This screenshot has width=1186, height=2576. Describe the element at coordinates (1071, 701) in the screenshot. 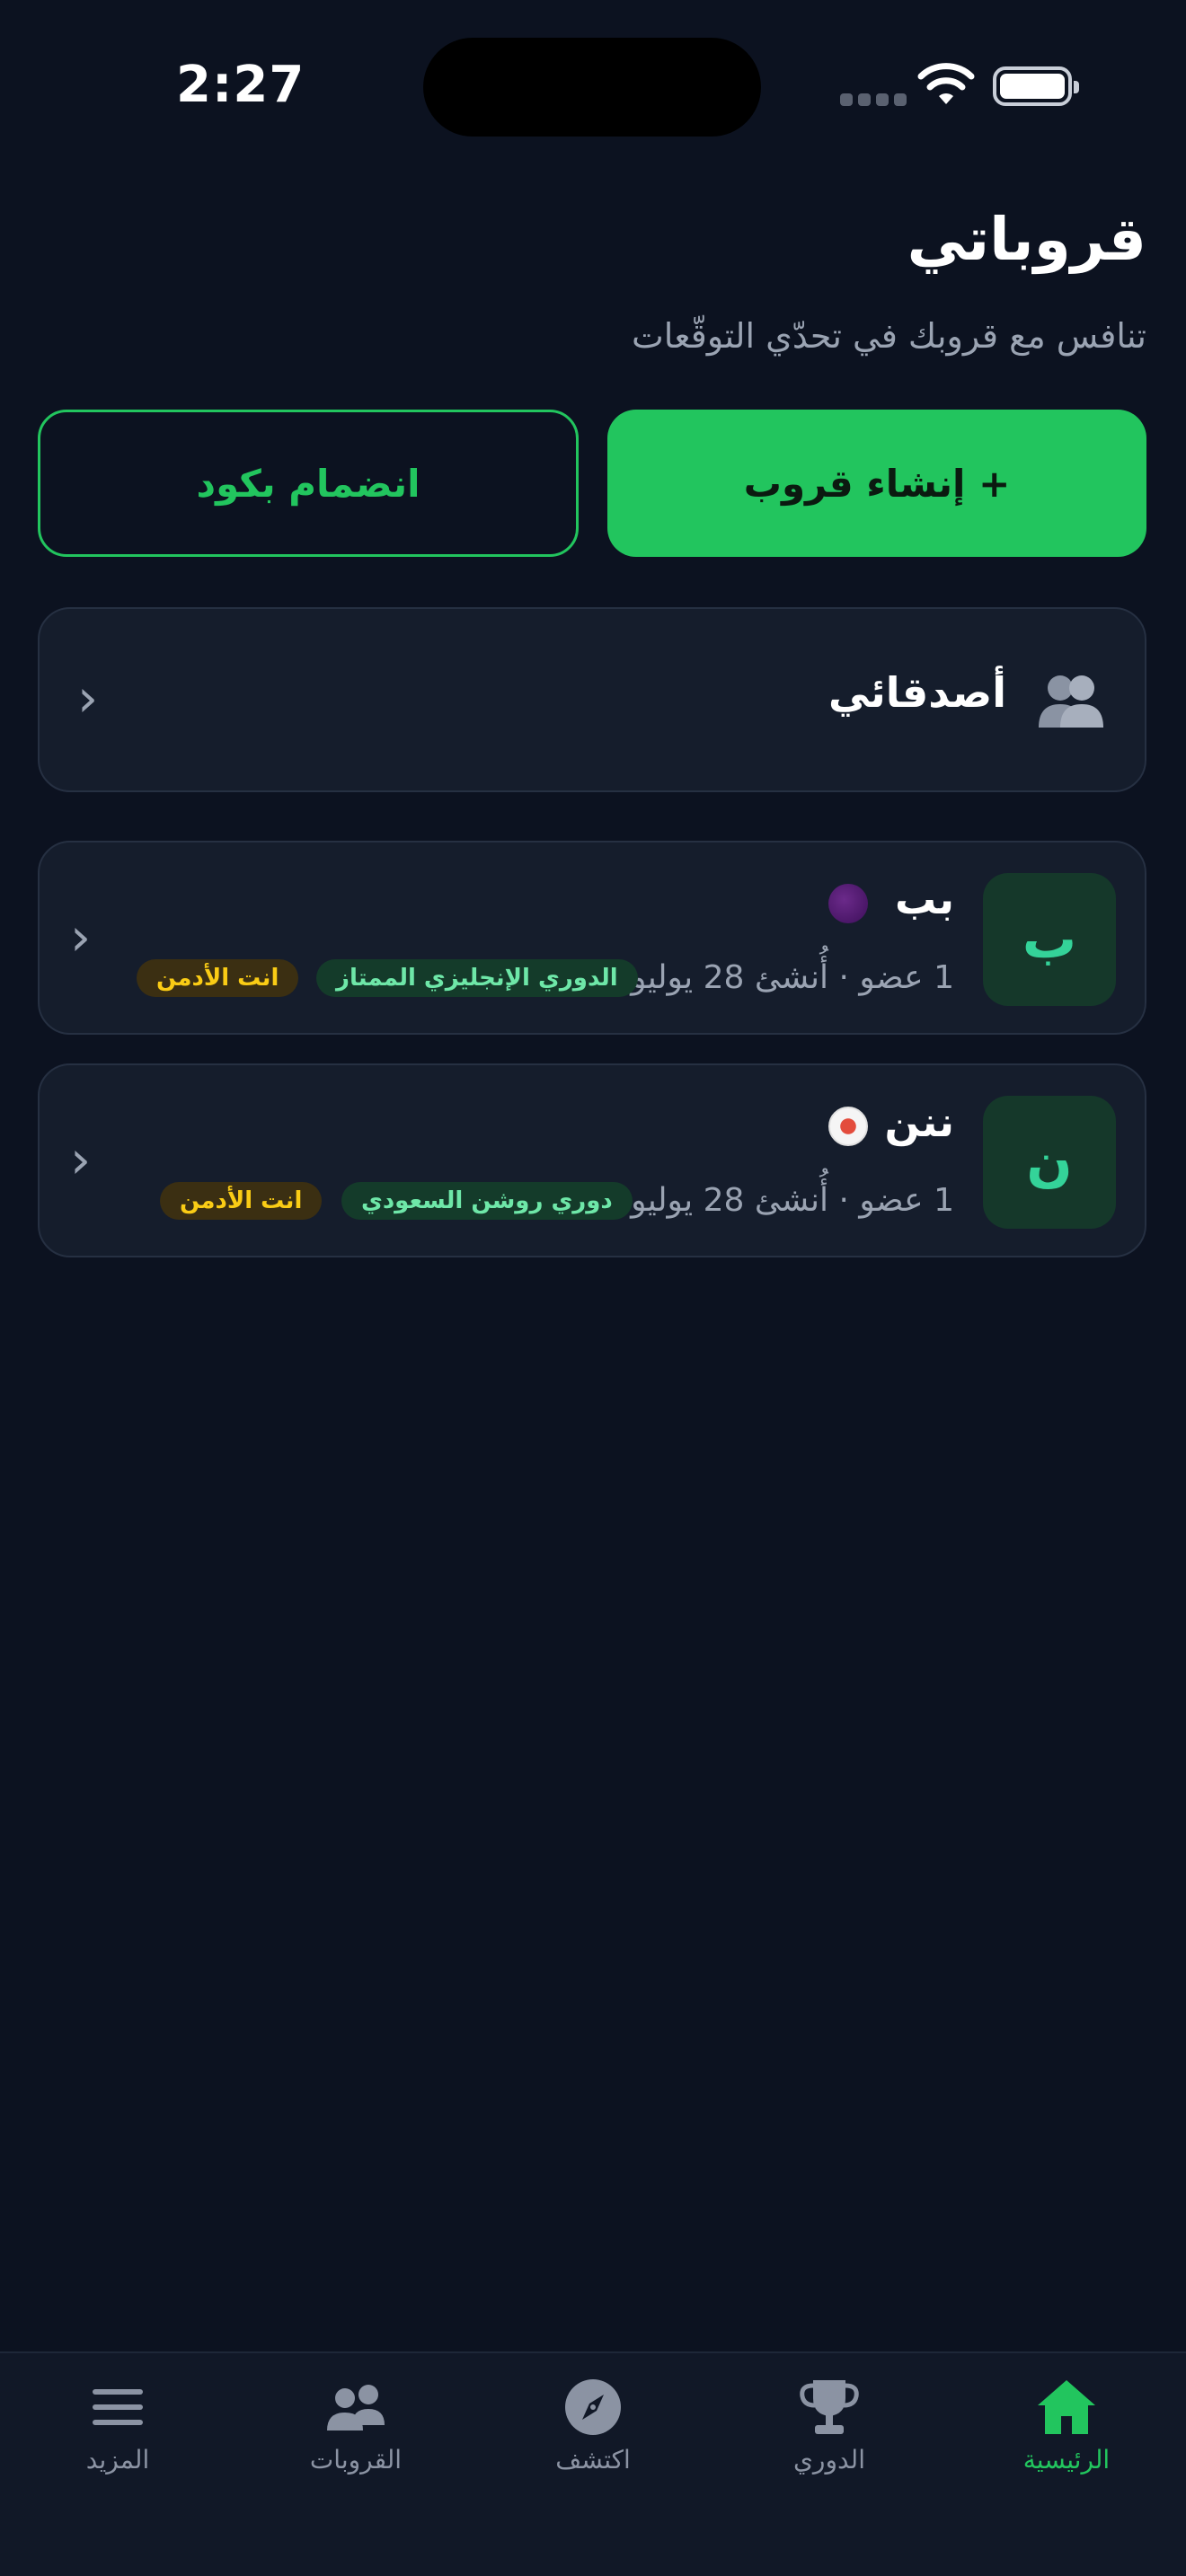

I see `friends-icon` at that location.